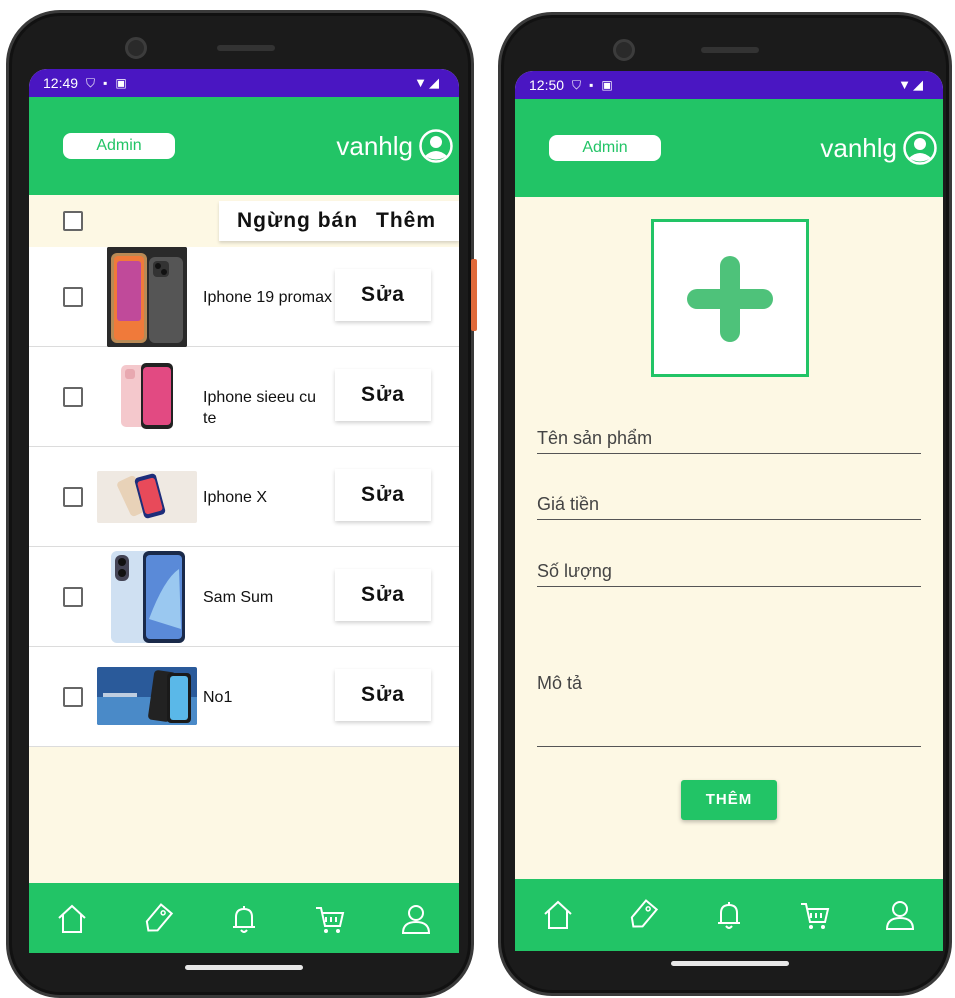 The height and width of the screenshot is (998, 955). I want to click on product-image-picker, so click(730, 298).